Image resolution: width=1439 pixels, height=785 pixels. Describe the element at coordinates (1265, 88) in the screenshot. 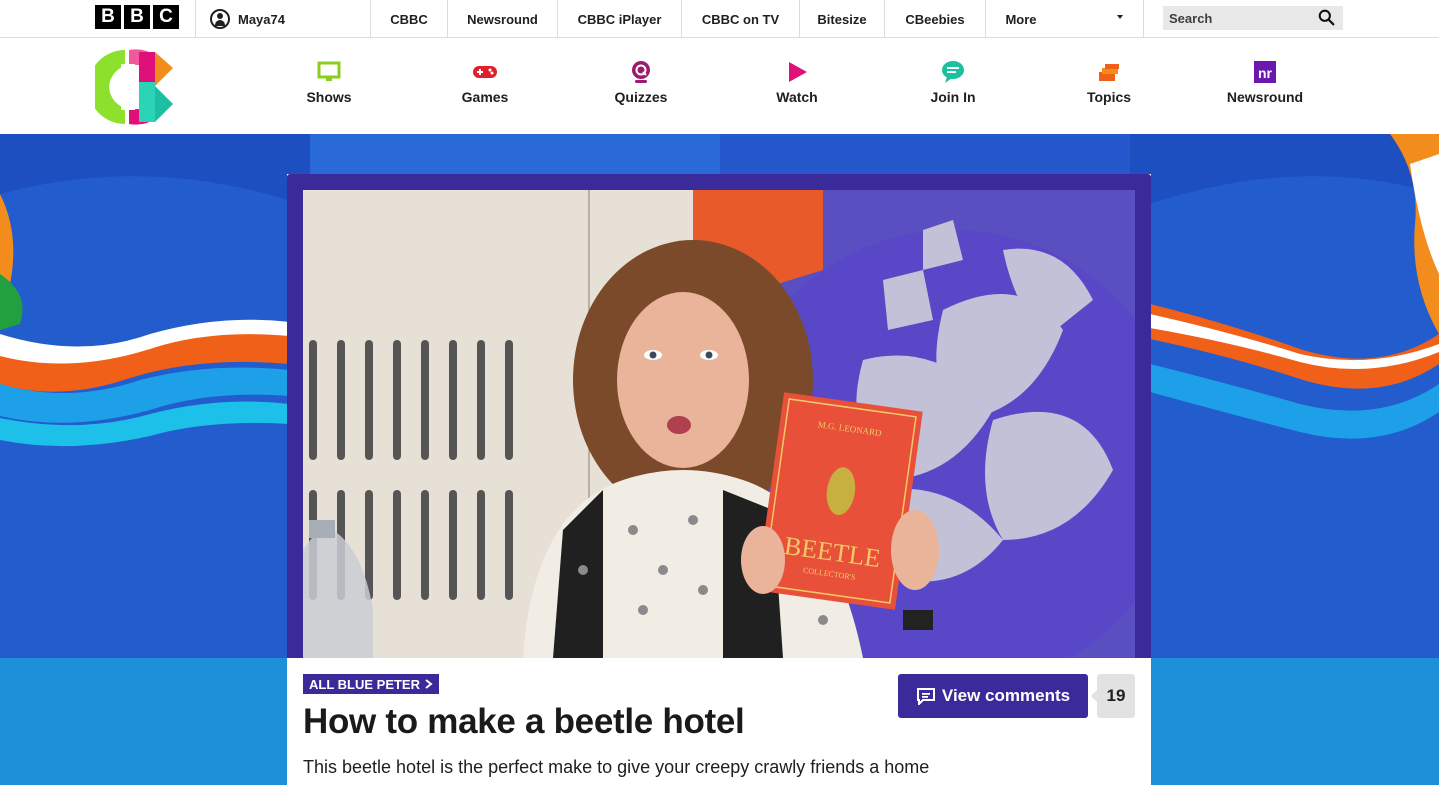

I see `nav-item-newsround: nr Newsround` at that location.